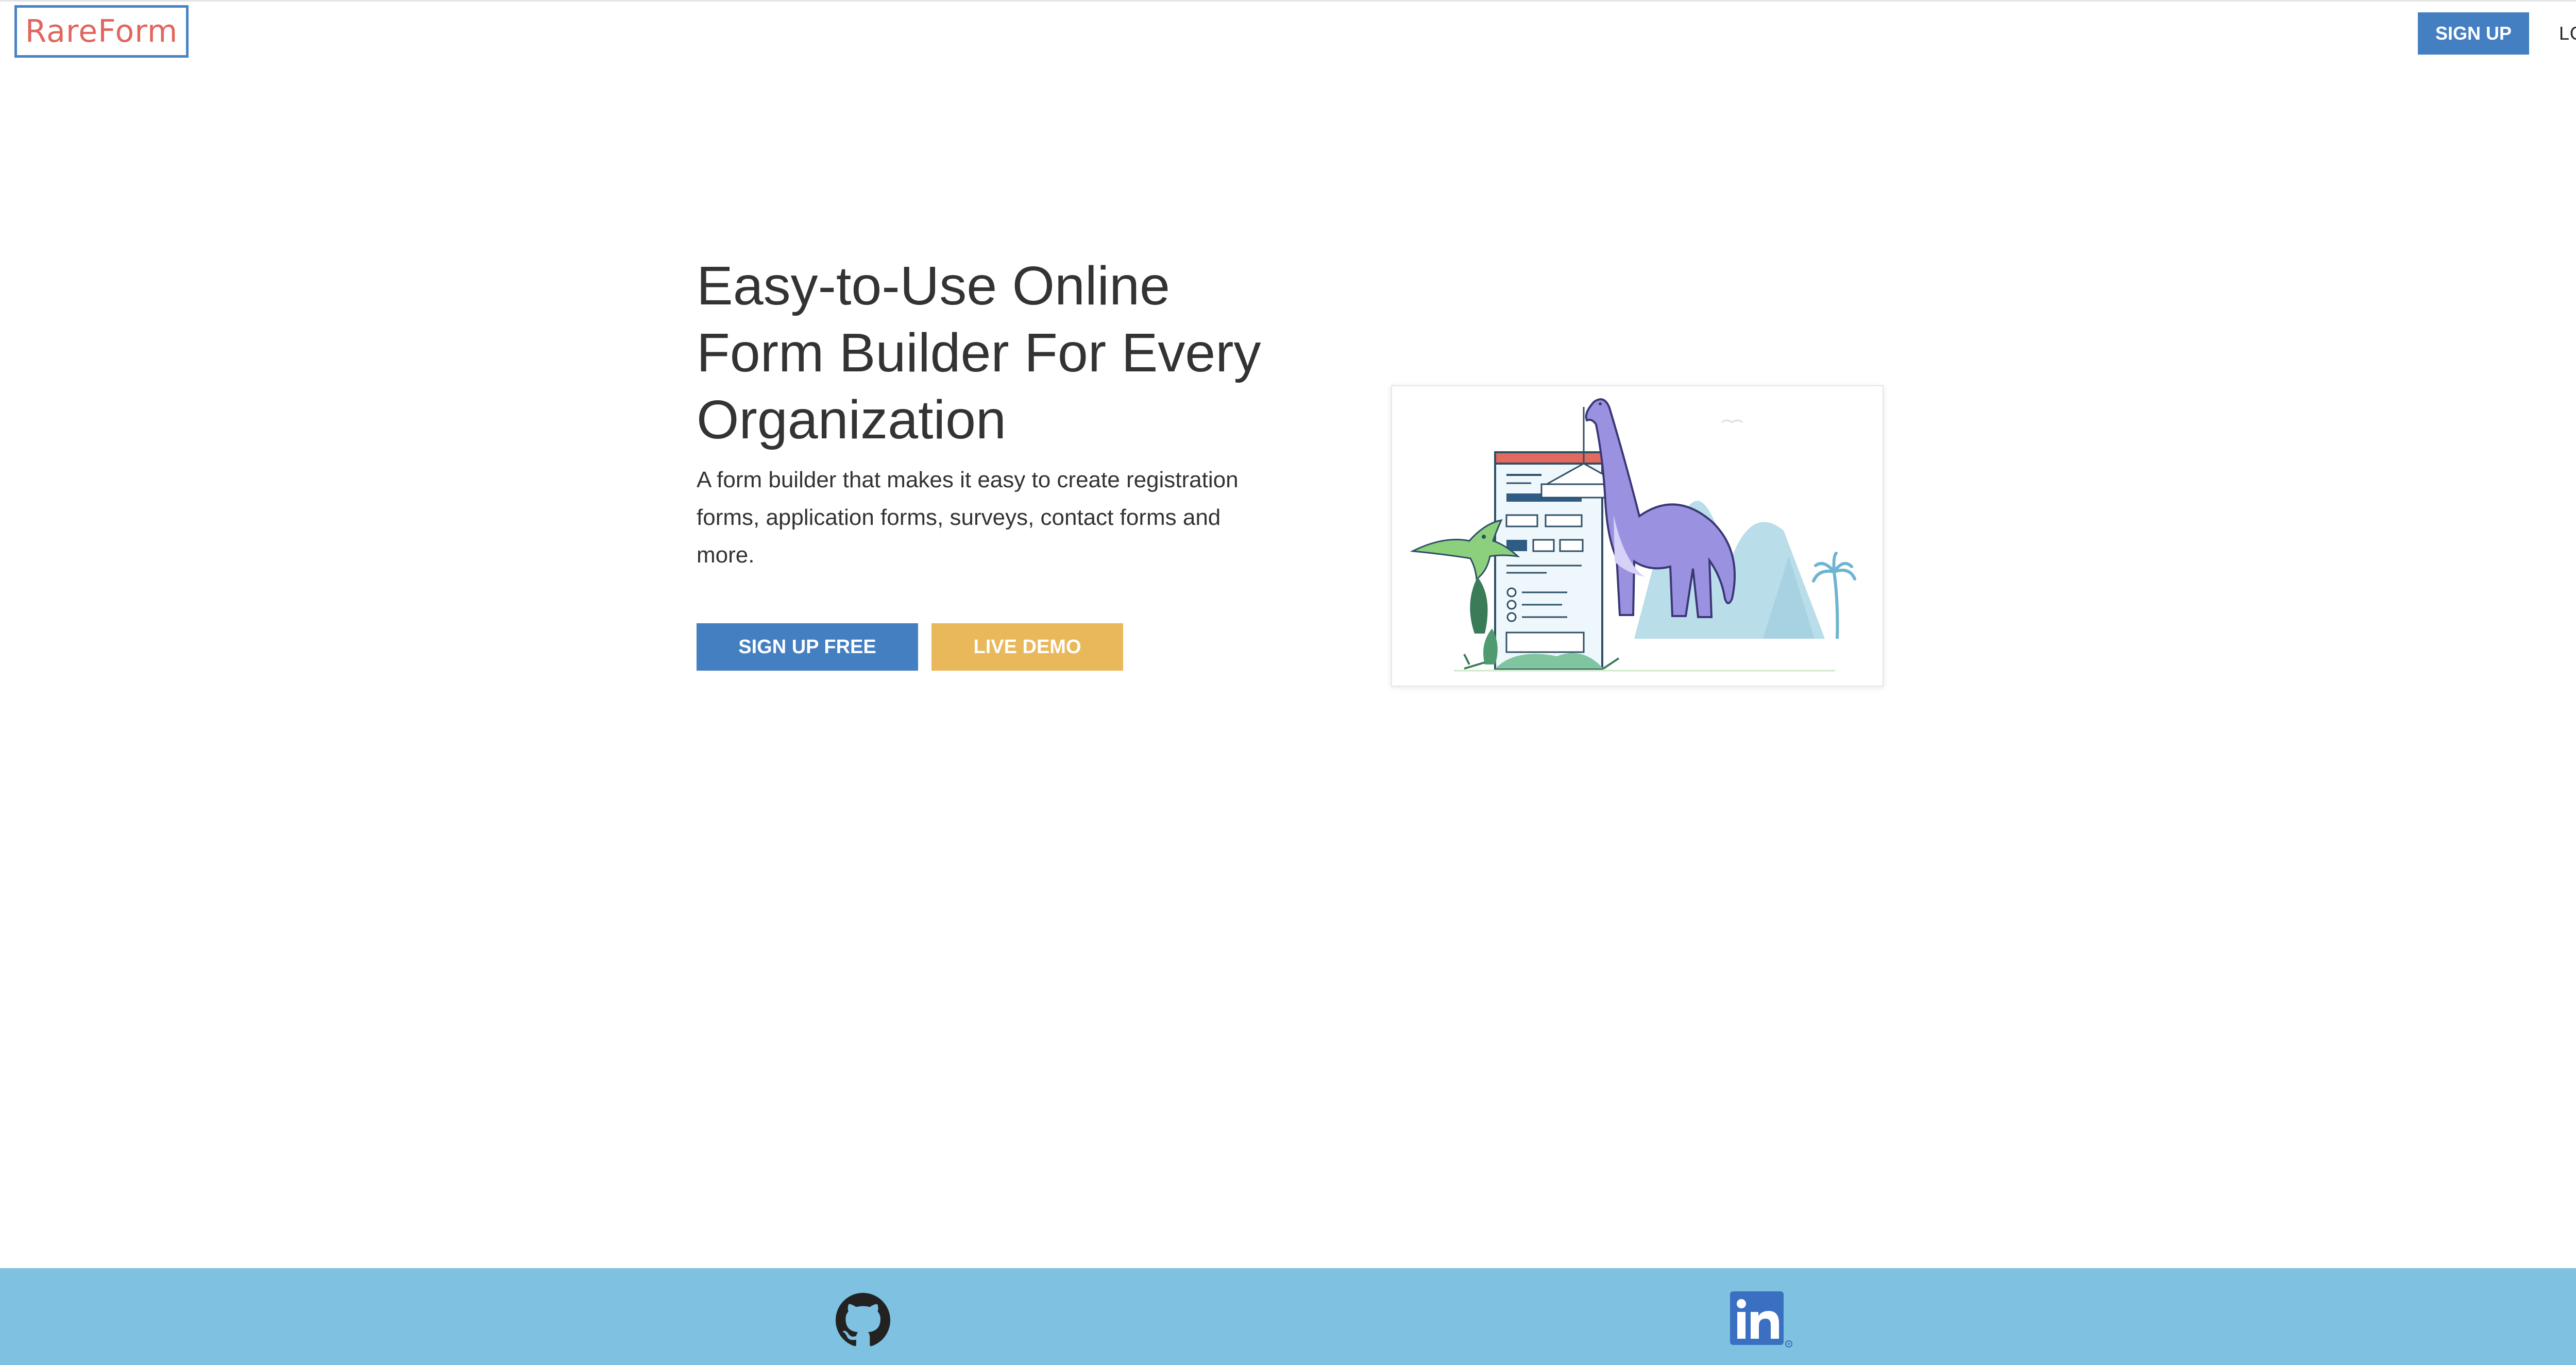 Image resolution: width=2576 pixels, height=1365 pixels. I want to click on dinosaur-form-illustration, so click(1633, 535).